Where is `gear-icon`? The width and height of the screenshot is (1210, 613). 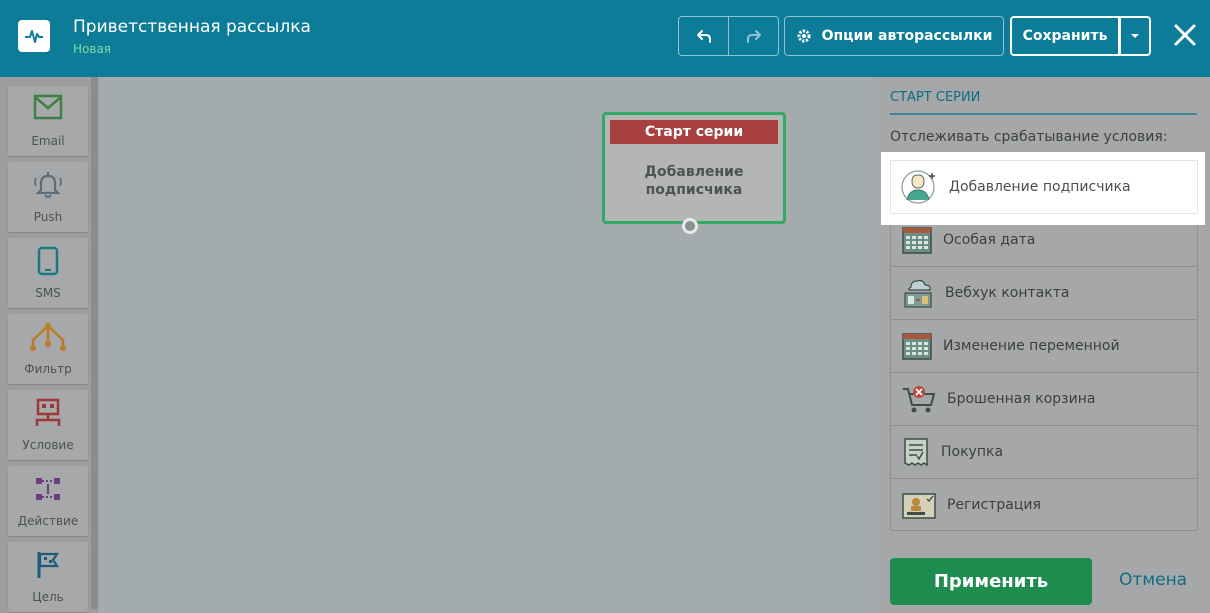
gear-icon is located at coordinates (804, 36).